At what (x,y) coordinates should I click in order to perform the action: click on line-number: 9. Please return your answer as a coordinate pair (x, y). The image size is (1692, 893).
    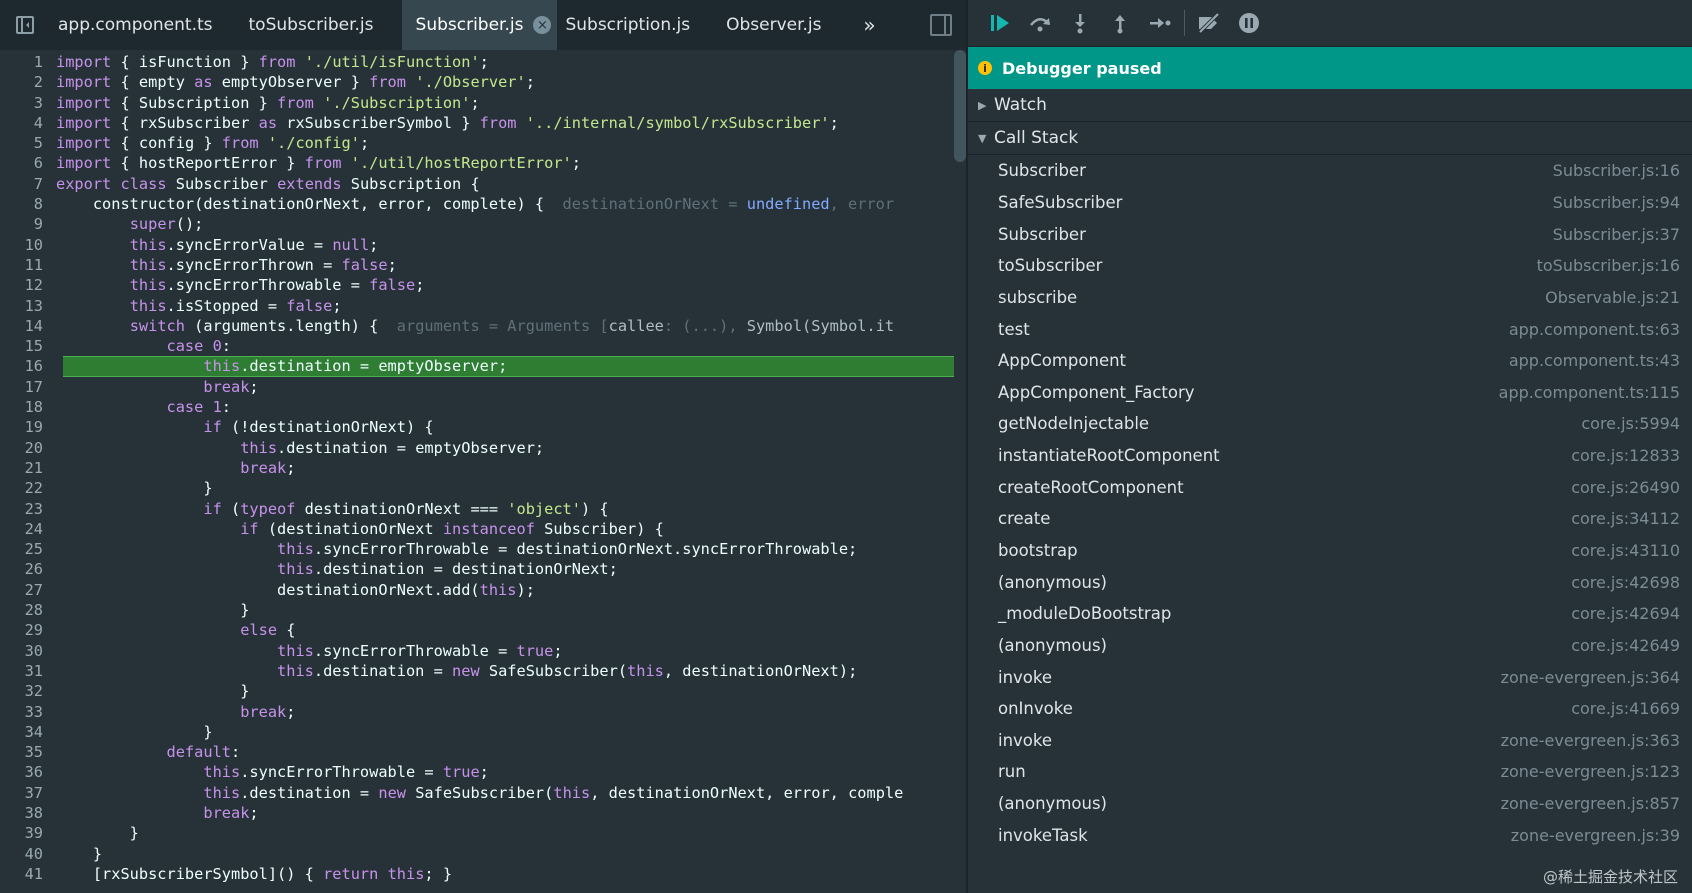
    Looking at the image, I should click on (28, 224).